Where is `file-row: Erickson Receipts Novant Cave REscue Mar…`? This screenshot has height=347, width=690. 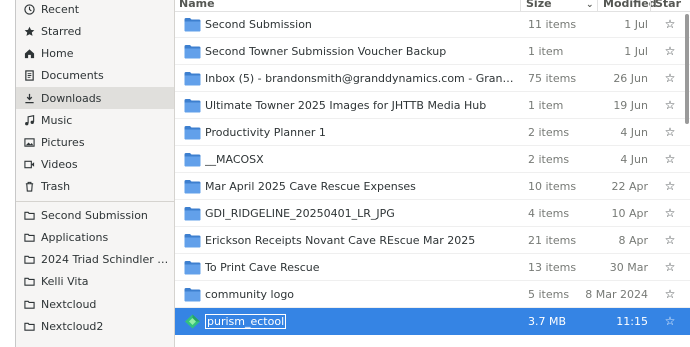 file-row: Erickson Receipts Novant Cave REscue Mar… is located at coordinates (432, 240).